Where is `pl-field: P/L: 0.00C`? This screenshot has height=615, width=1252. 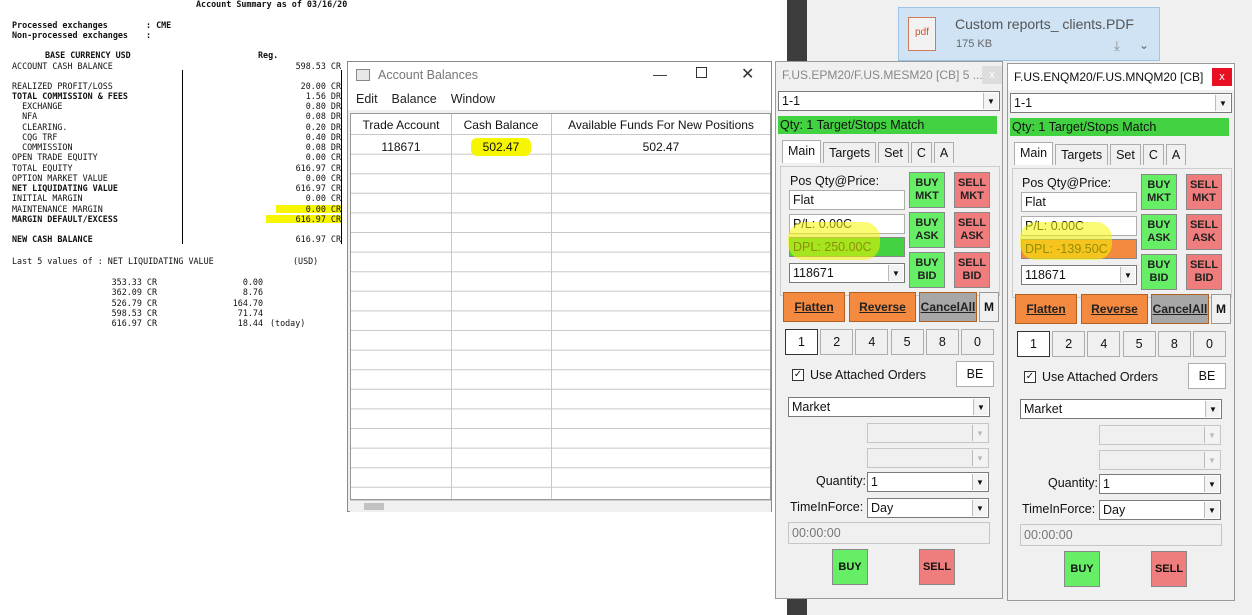 pl-field: P/L: 0.00C is located at coordinates (1079, 226).